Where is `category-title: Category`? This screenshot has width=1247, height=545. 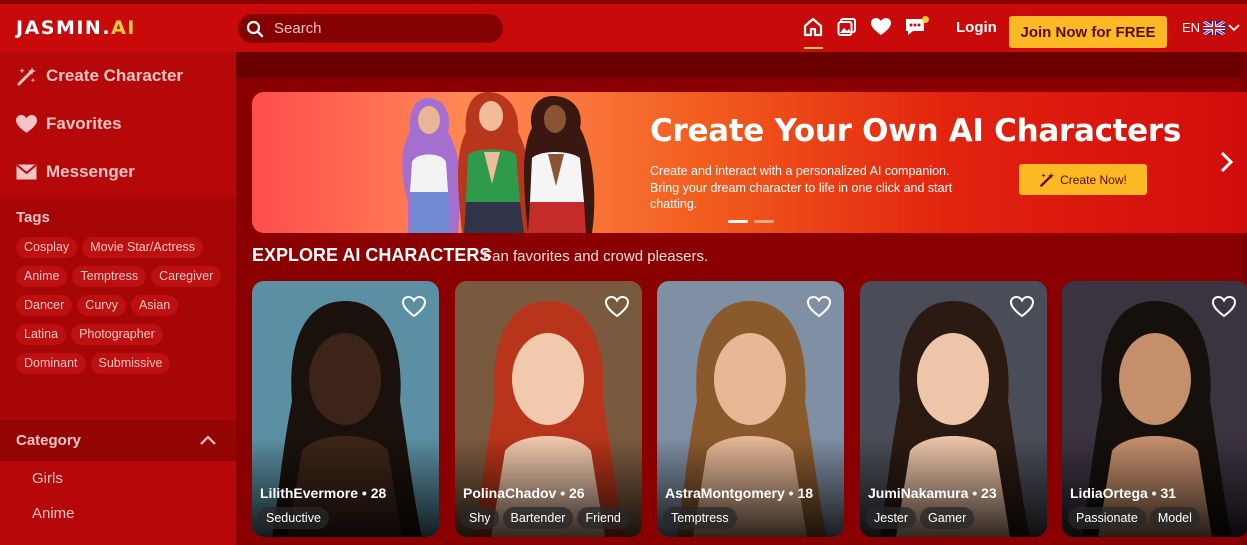
category-title: Category is located at coordinates (49, 440).